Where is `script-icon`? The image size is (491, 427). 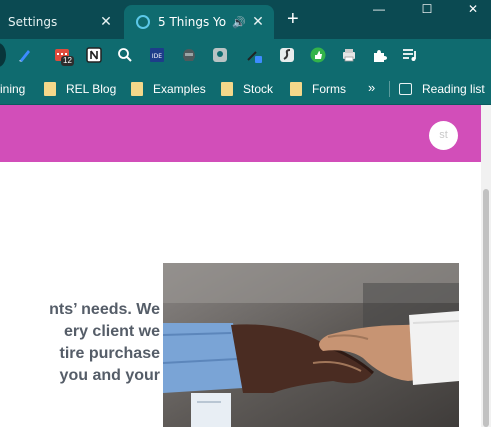 script-icon is located at coordinates (287, 55).